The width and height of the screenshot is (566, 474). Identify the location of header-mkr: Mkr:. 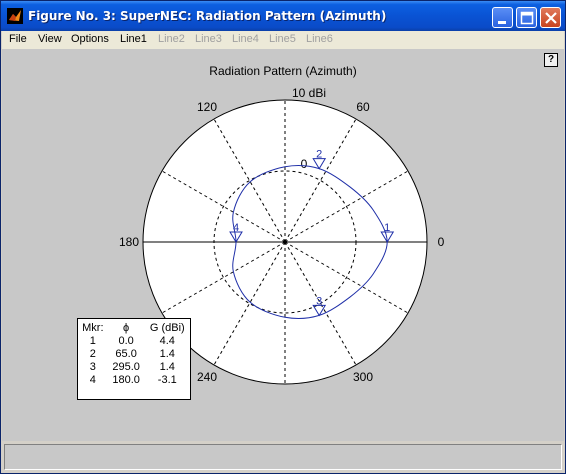
(93, 328).